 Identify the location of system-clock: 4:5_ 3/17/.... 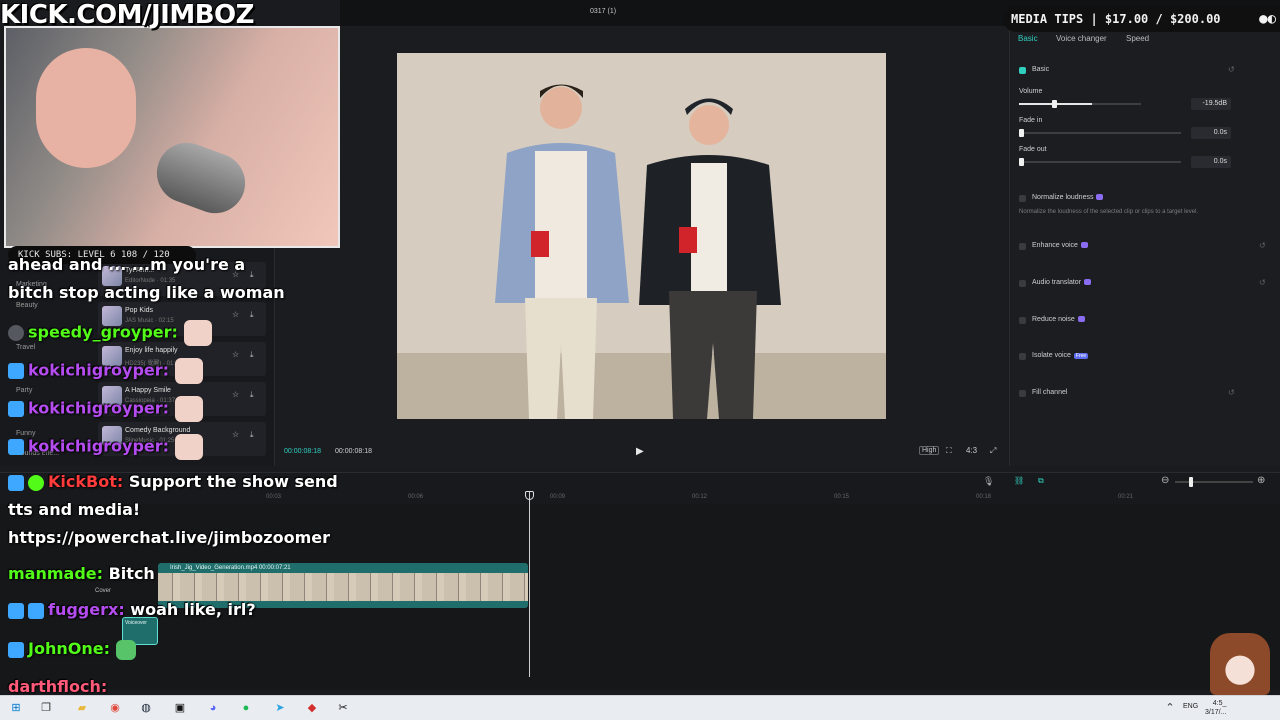
(1215, 708).